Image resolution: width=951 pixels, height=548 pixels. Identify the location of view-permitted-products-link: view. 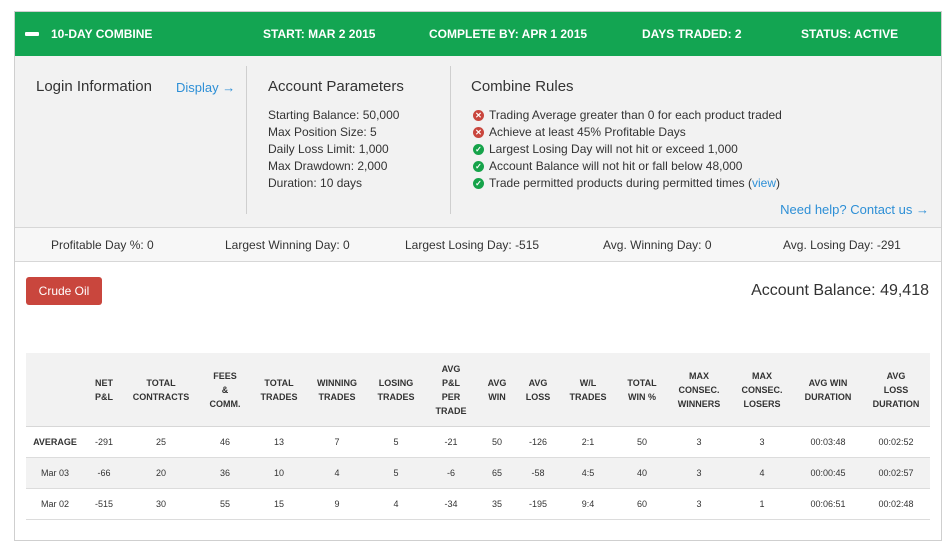
(764, 183).